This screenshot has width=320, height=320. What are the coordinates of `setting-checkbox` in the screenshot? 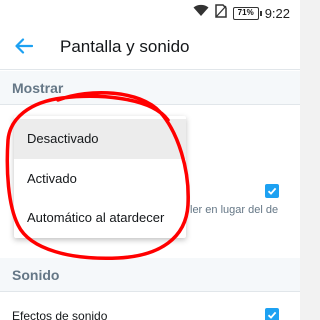 It's located at (272, 191).